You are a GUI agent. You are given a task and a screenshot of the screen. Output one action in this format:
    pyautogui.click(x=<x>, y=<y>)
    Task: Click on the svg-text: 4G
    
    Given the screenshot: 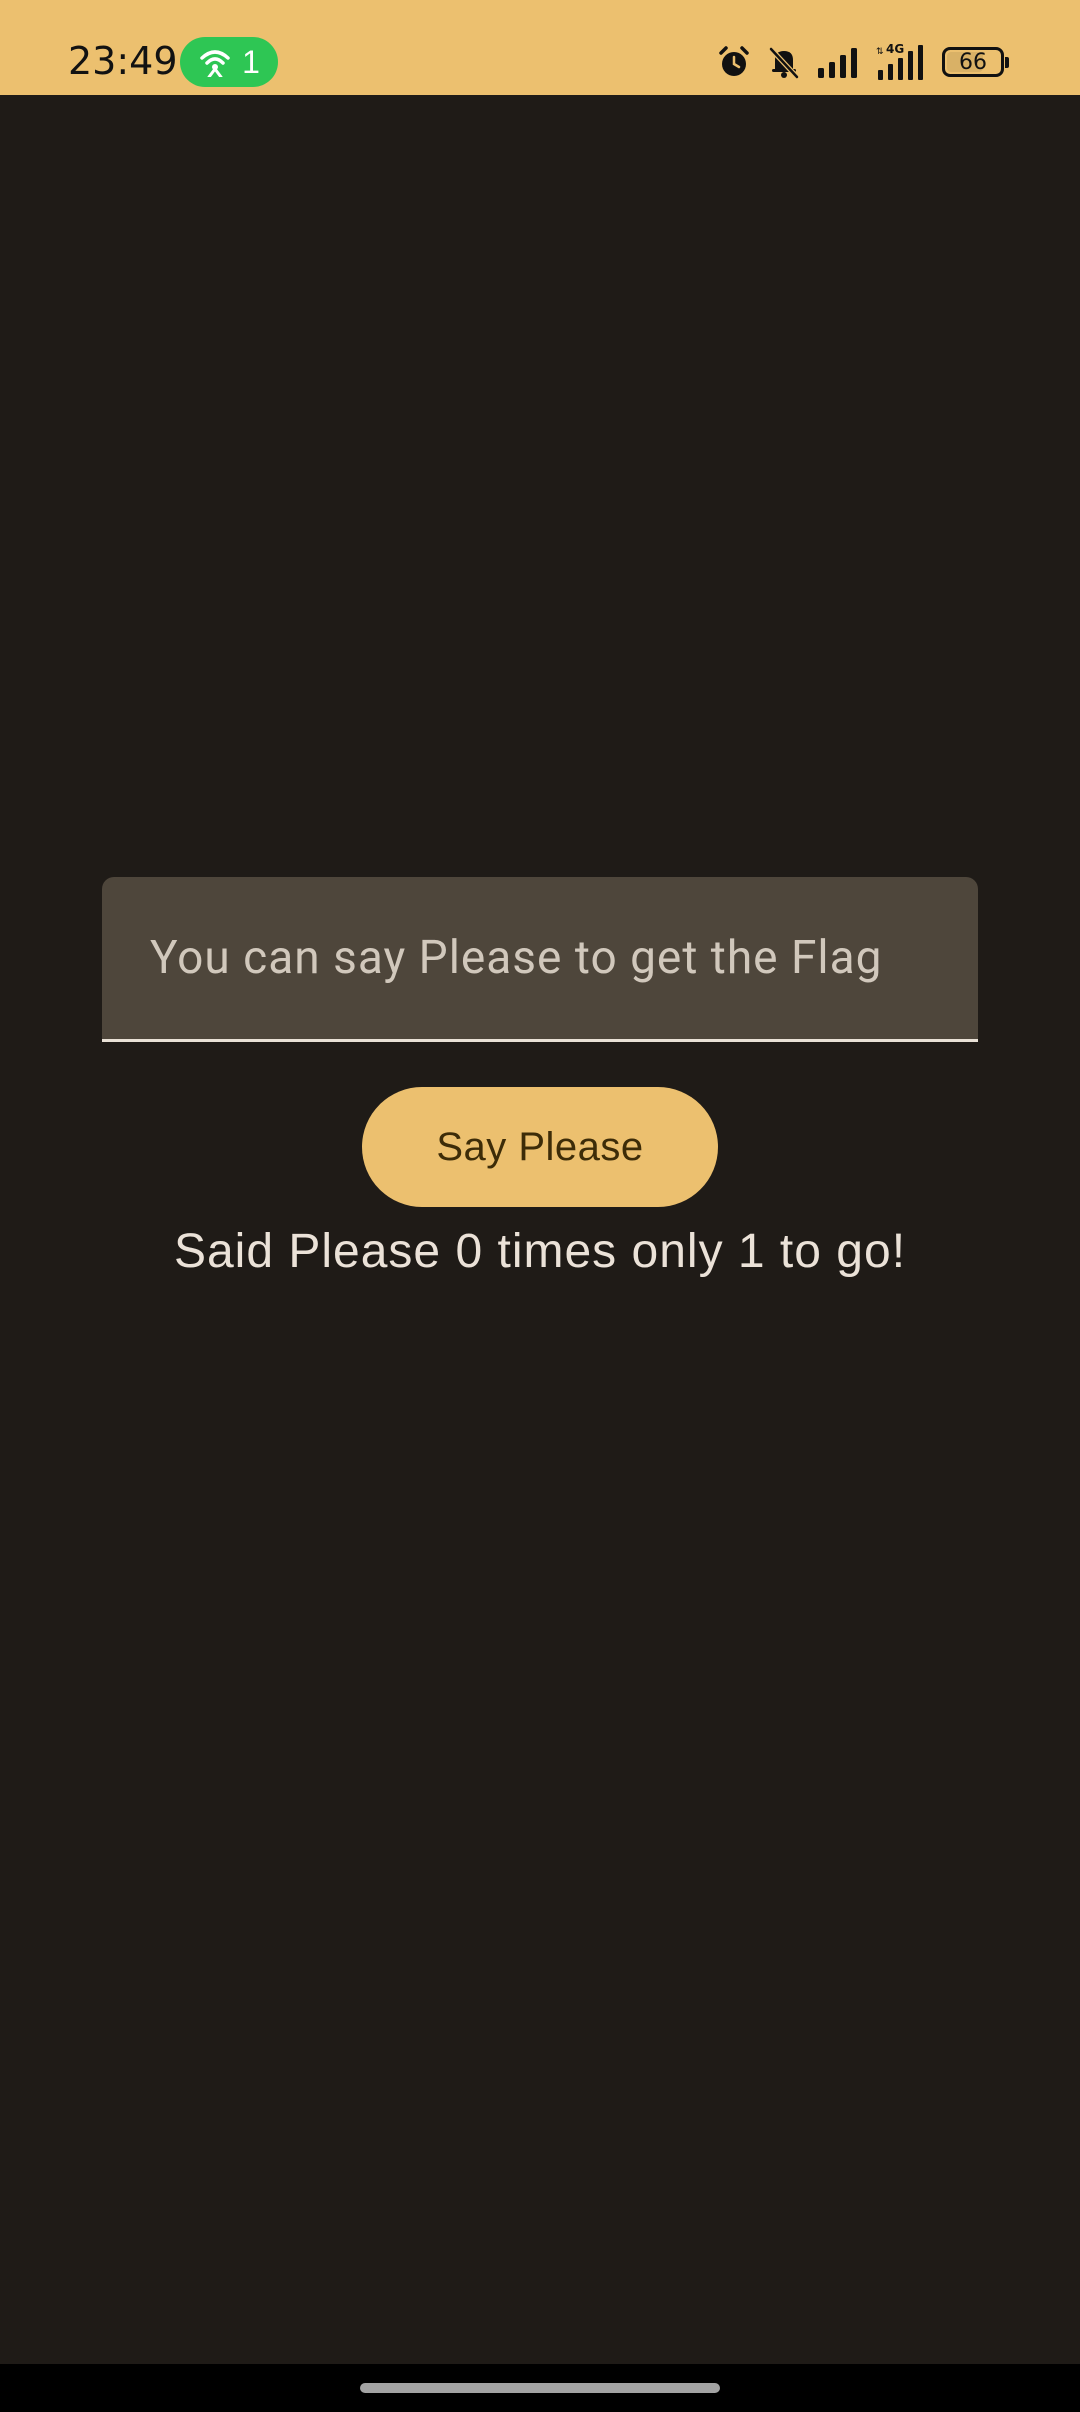 What is the action you would take?
    pyautogui.click(x=895, y=49)
    